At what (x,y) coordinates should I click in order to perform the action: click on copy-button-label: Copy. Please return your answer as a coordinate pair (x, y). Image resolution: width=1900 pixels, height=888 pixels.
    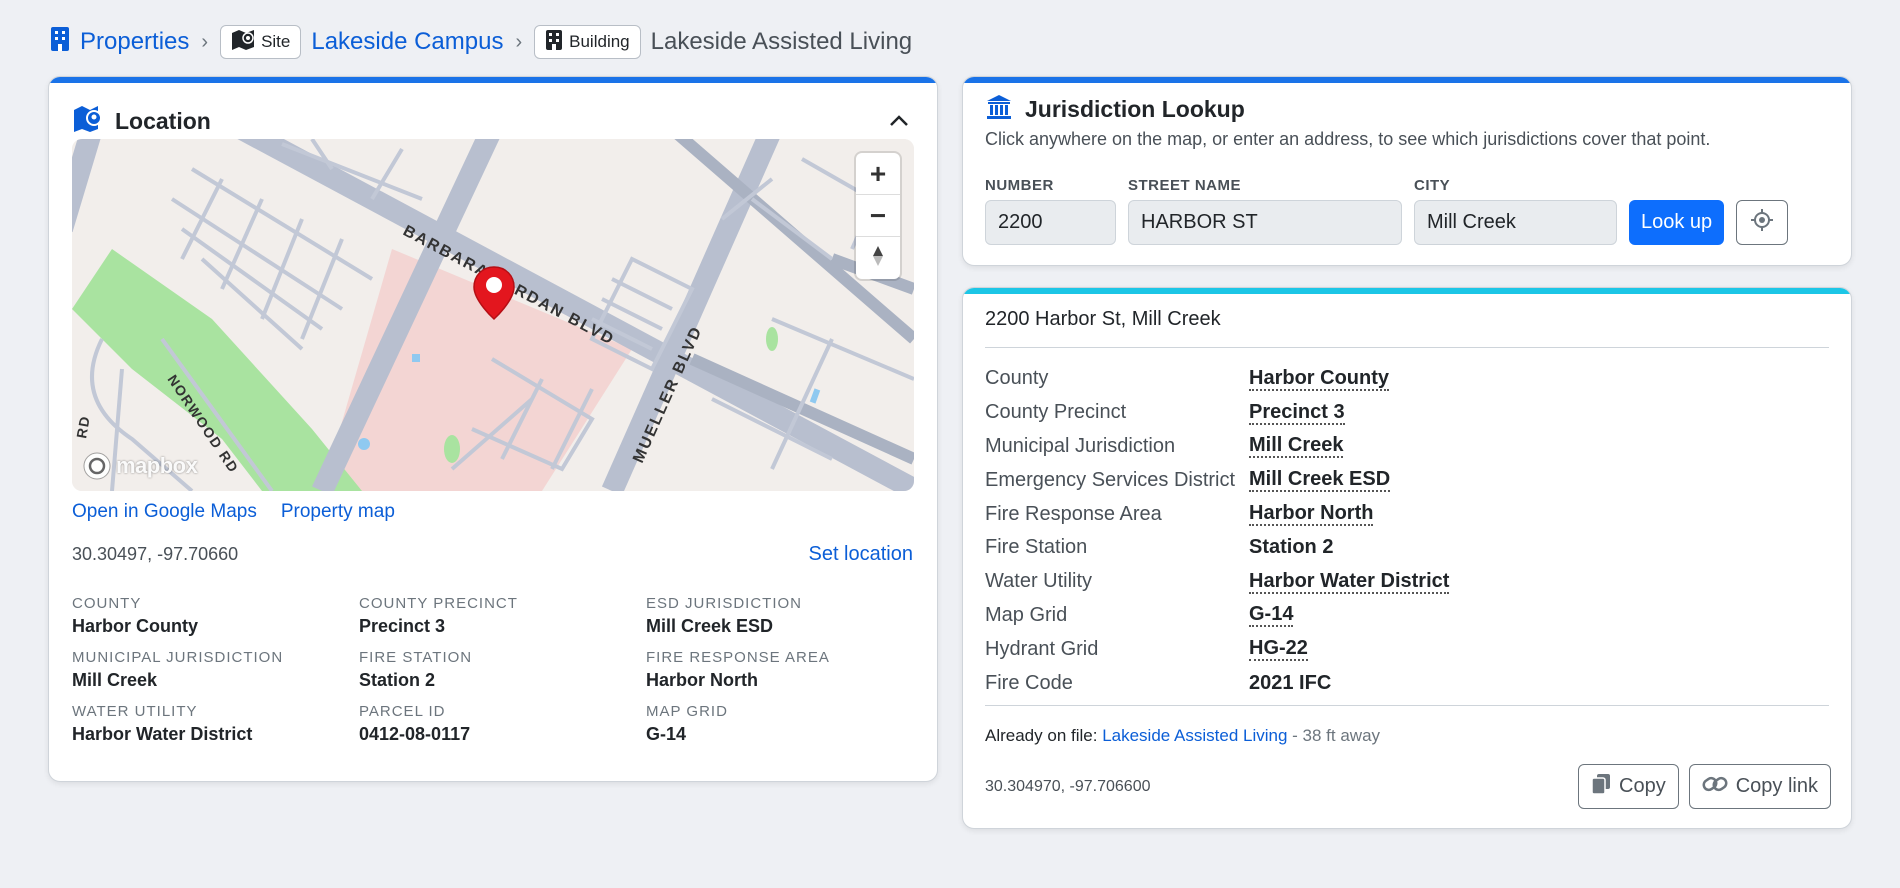
    Looking at the image, I should click on (1642, 786).